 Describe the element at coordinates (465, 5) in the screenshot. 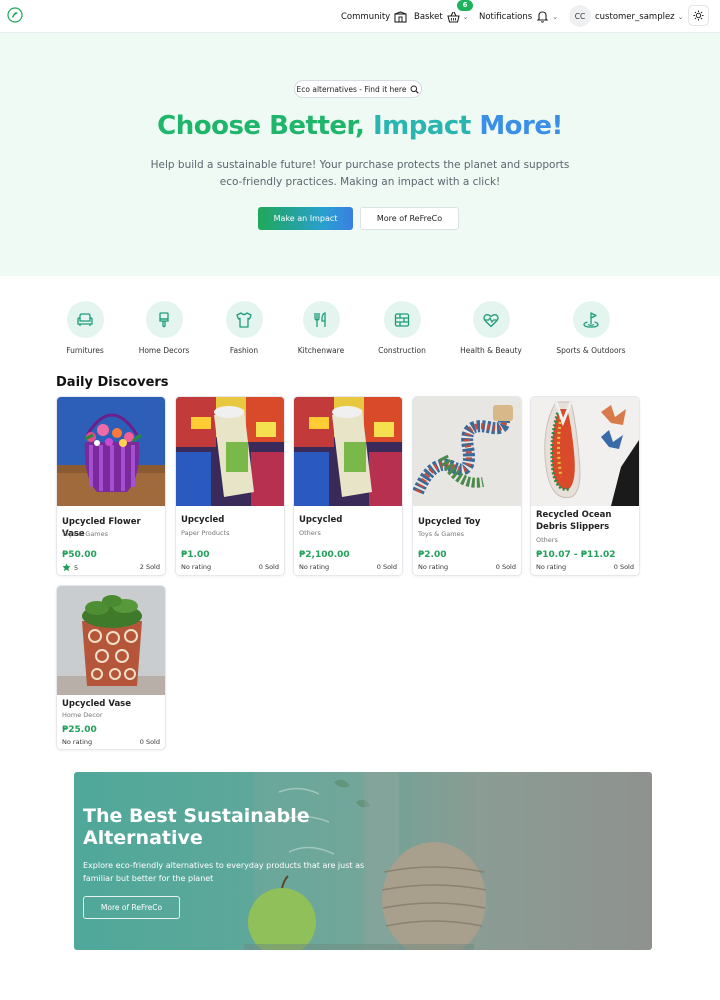

I see `basket-count-badge: 6` at that location.